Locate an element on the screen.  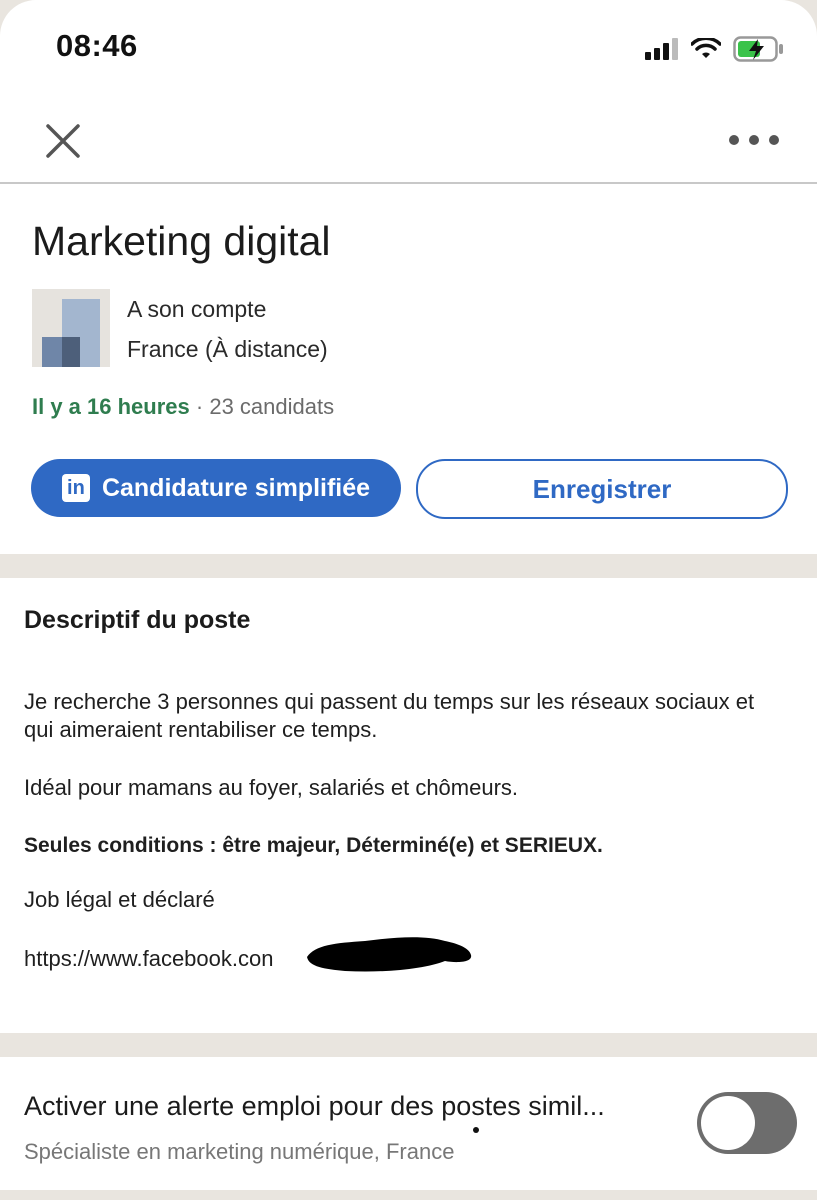
close-button is located at coordinates (63, 141).